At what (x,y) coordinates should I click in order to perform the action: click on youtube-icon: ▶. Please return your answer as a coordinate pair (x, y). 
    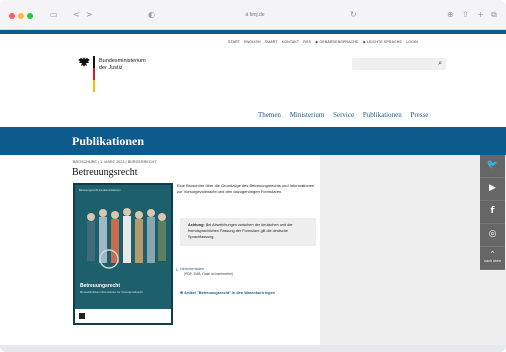
    Looking at the image, I should click on (492, 188).